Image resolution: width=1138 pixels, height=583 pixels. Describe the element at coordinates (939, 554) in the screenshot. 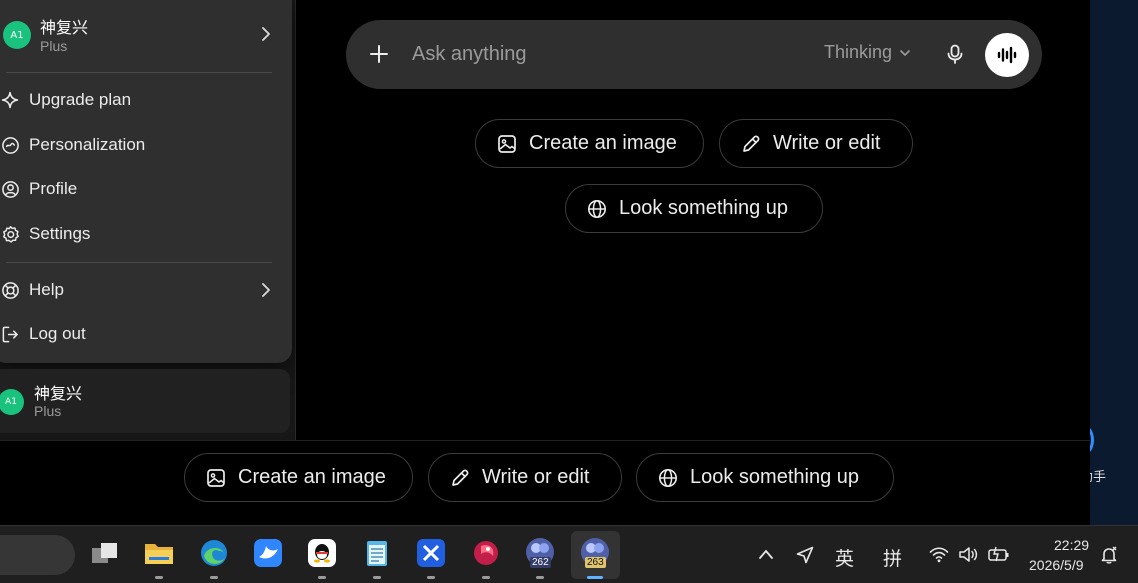

I see `wifi-icon` at that location.